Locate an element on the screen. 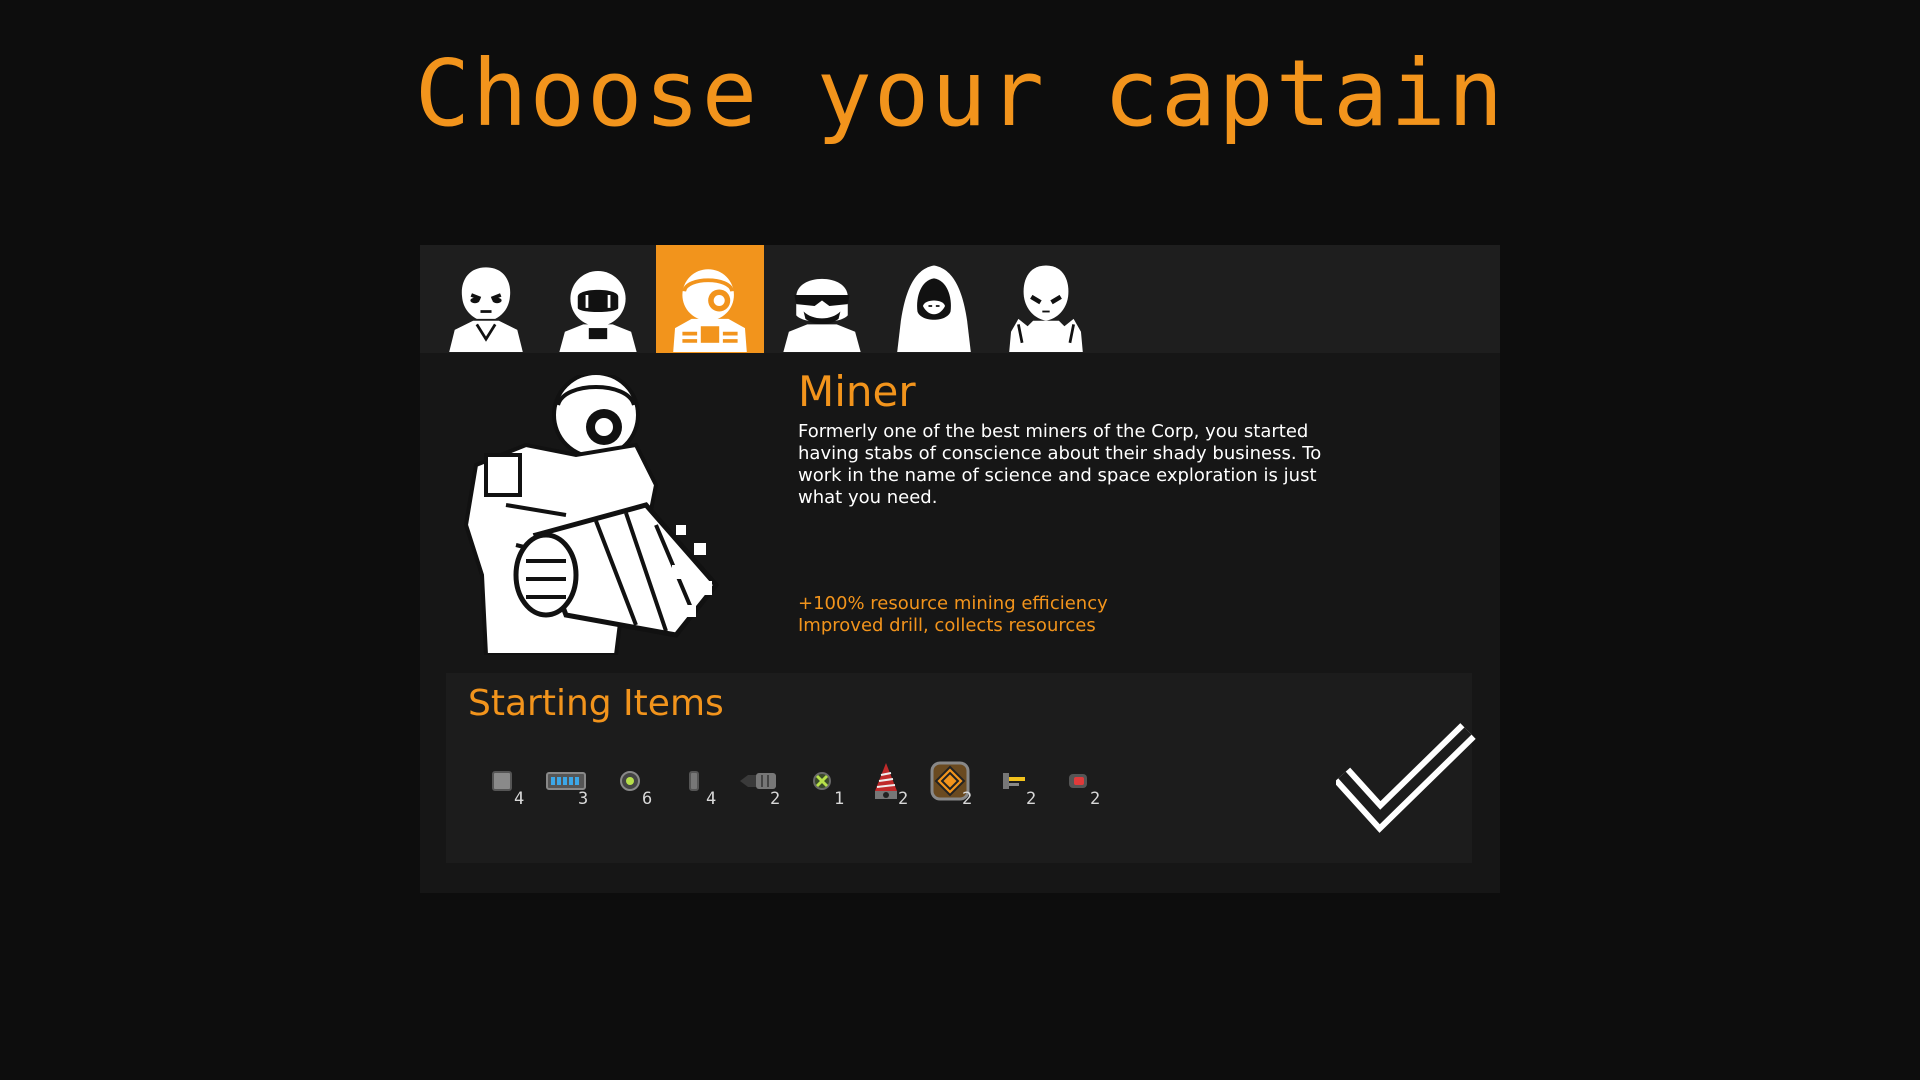  perk-mining-efficiency: +100% resource mining efficiency is located at coordinates (953, 603).